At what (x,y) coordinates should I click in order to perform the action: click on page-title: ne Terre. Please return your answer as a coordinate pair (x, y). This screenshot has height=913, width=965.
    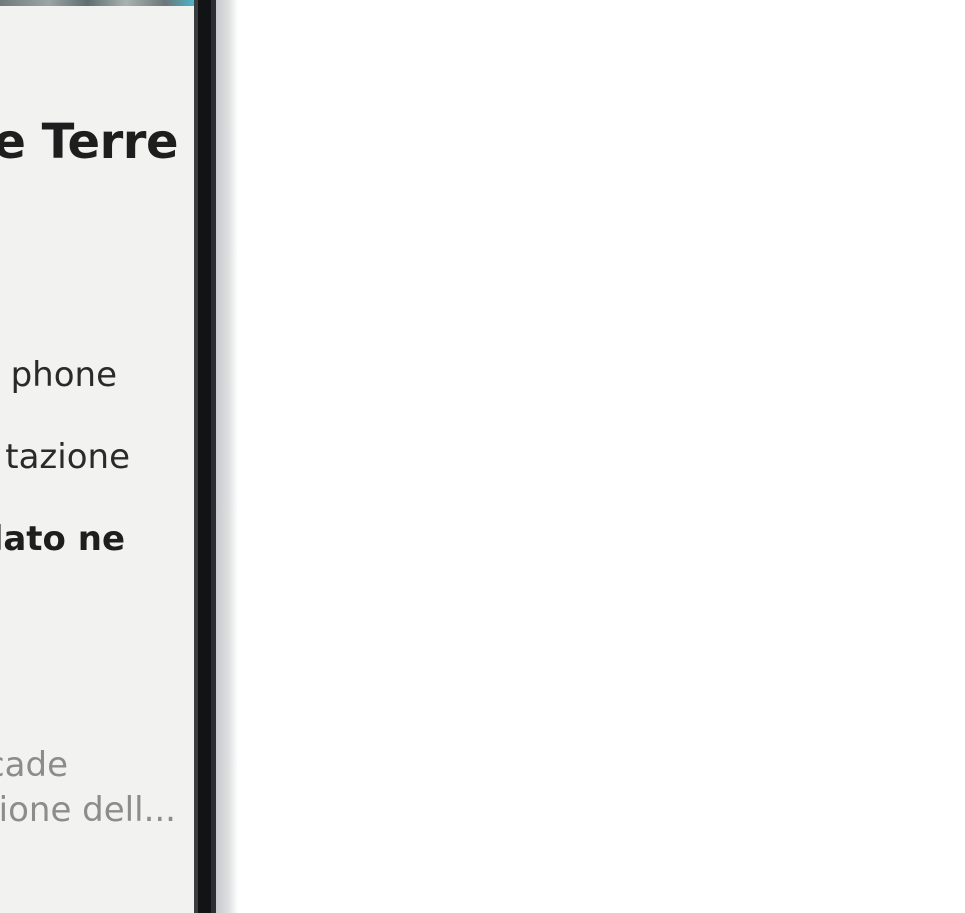
    Looking at the image, I should click on (89, 142).